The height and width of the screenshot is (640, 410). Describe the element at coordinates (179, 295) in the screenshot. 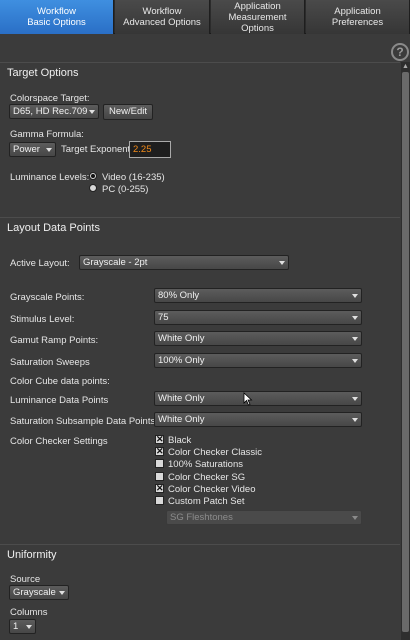

I see `select-value: 80% Only` at that location.